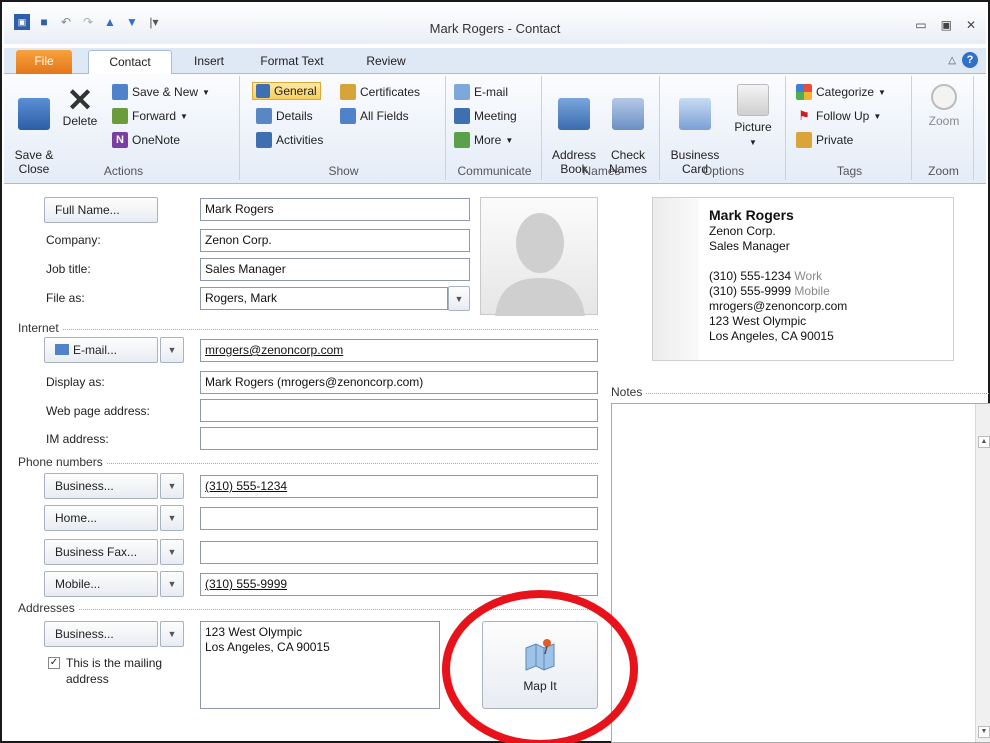 The height and width of the screenshot is (743, 990). I want to click on magnifier-icon, so click(944, 97).